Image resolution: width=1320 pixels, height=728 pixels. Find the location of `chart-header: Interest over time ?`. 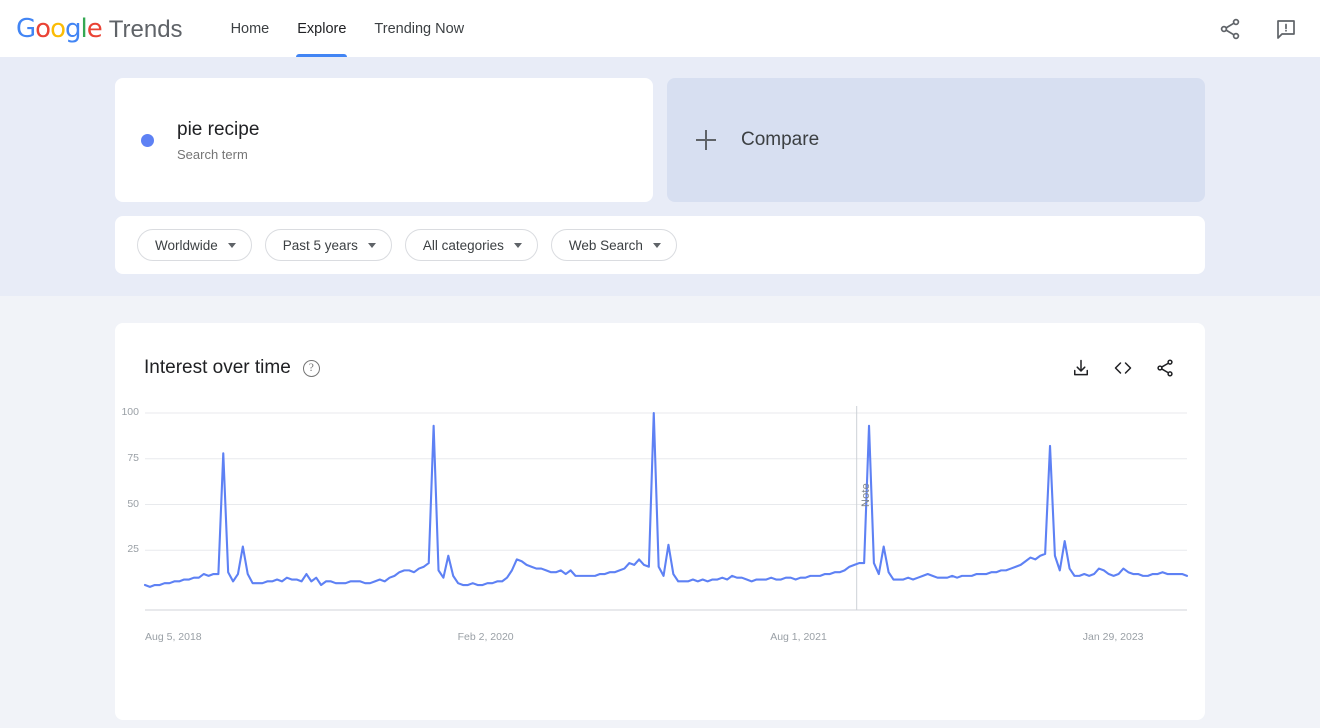

chart-header: Interest over time ? is located at coordinates (660, 351).